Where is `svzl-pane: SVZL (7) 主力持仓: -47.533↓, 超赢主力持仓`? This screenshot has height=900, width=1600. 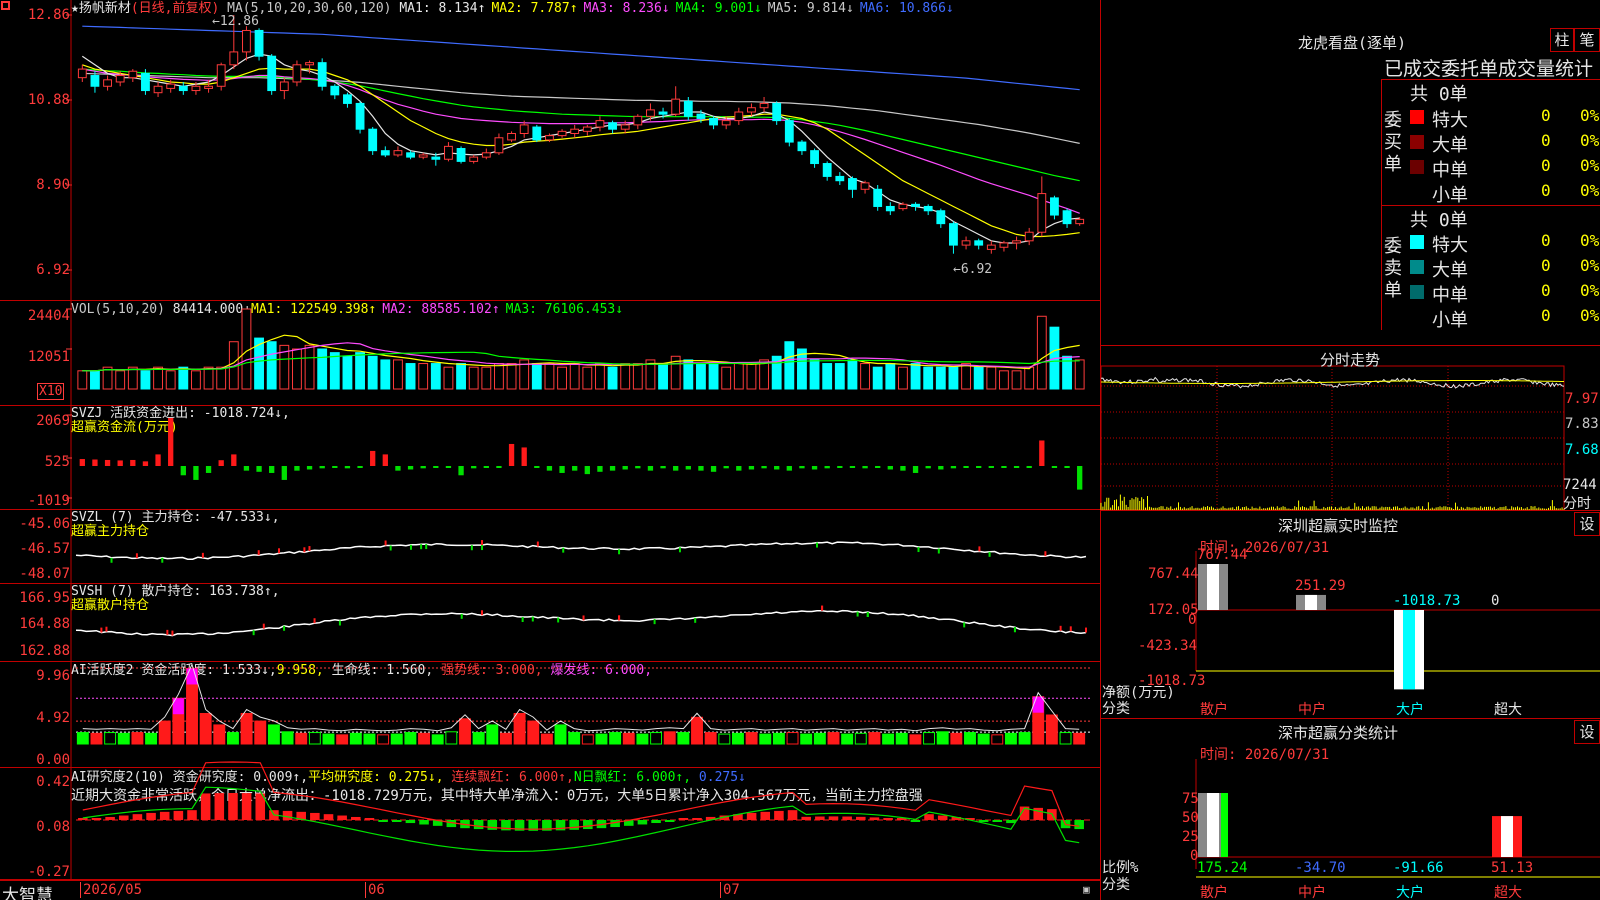
svzl-pane: SVZL (7) 主力持仓: -47.533↓, 超赢主力持仓 is located at coordinates (550, 550).